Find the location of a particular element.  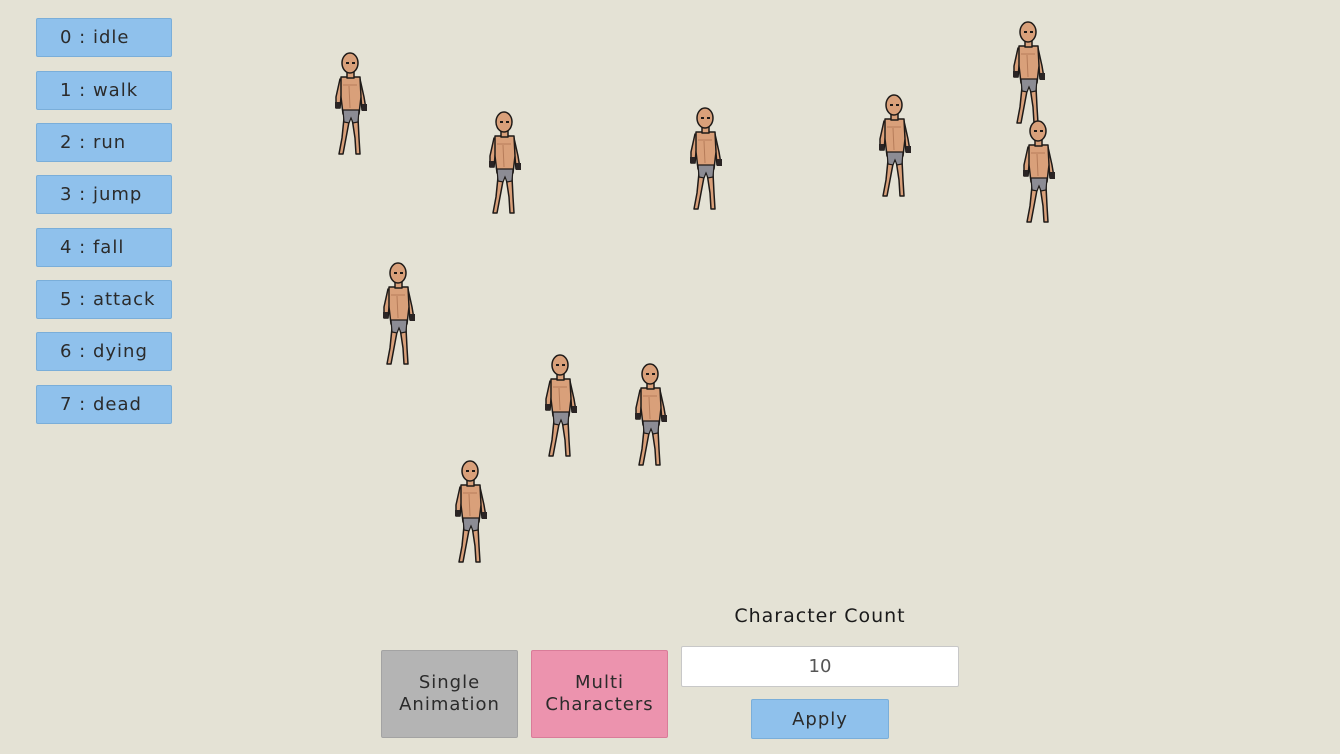

anim-button-label: 0 : idle is located at coordinates (95, 37).